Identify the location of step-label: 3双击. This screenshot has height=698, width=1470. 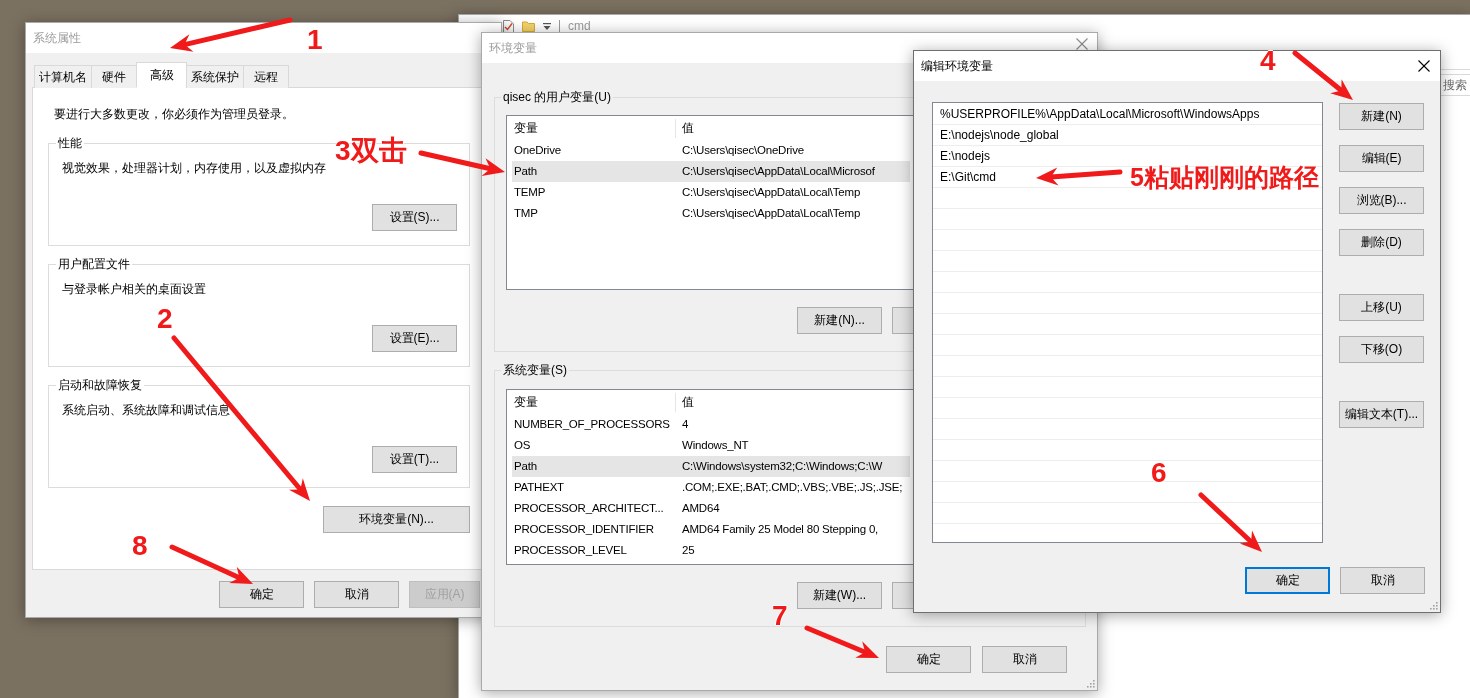
(371, 151).